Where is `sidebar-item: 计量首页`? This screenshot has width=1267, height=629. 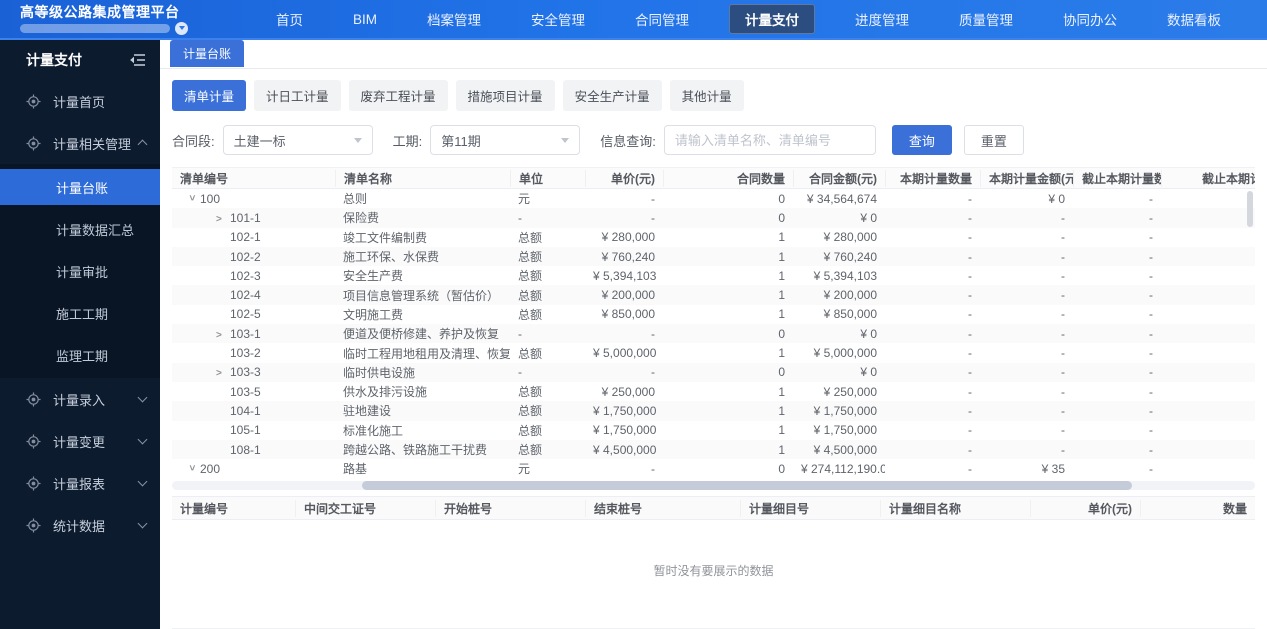
sidebar-item: 计量首页 is located at coordinates (80, 101).